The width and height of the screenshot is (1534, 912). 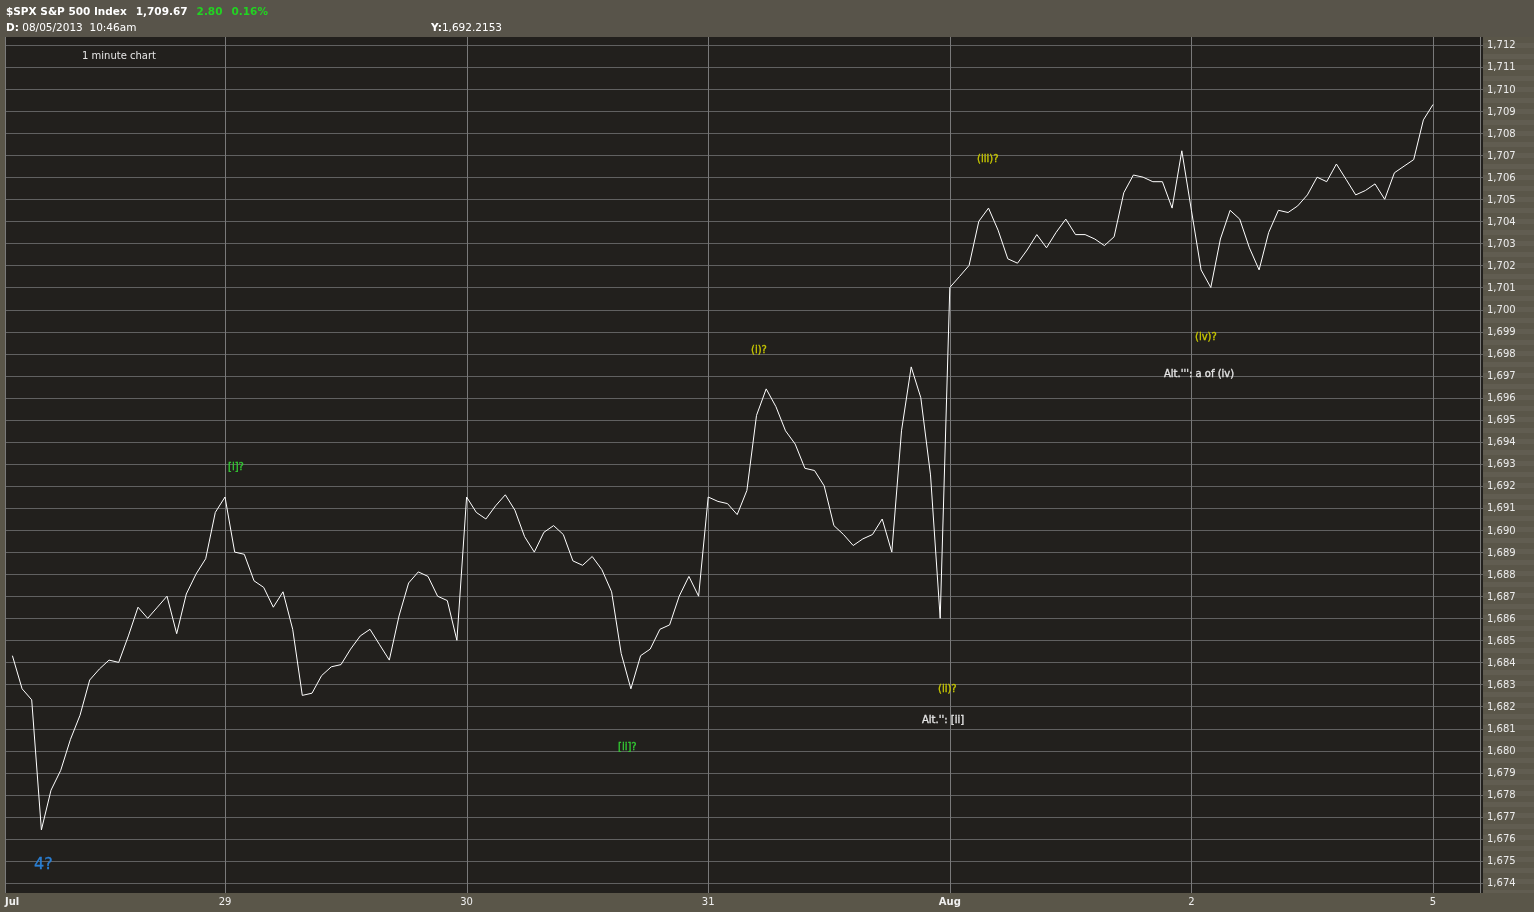 I want to click on price-change: 2.80, so click(x=209, y=11).